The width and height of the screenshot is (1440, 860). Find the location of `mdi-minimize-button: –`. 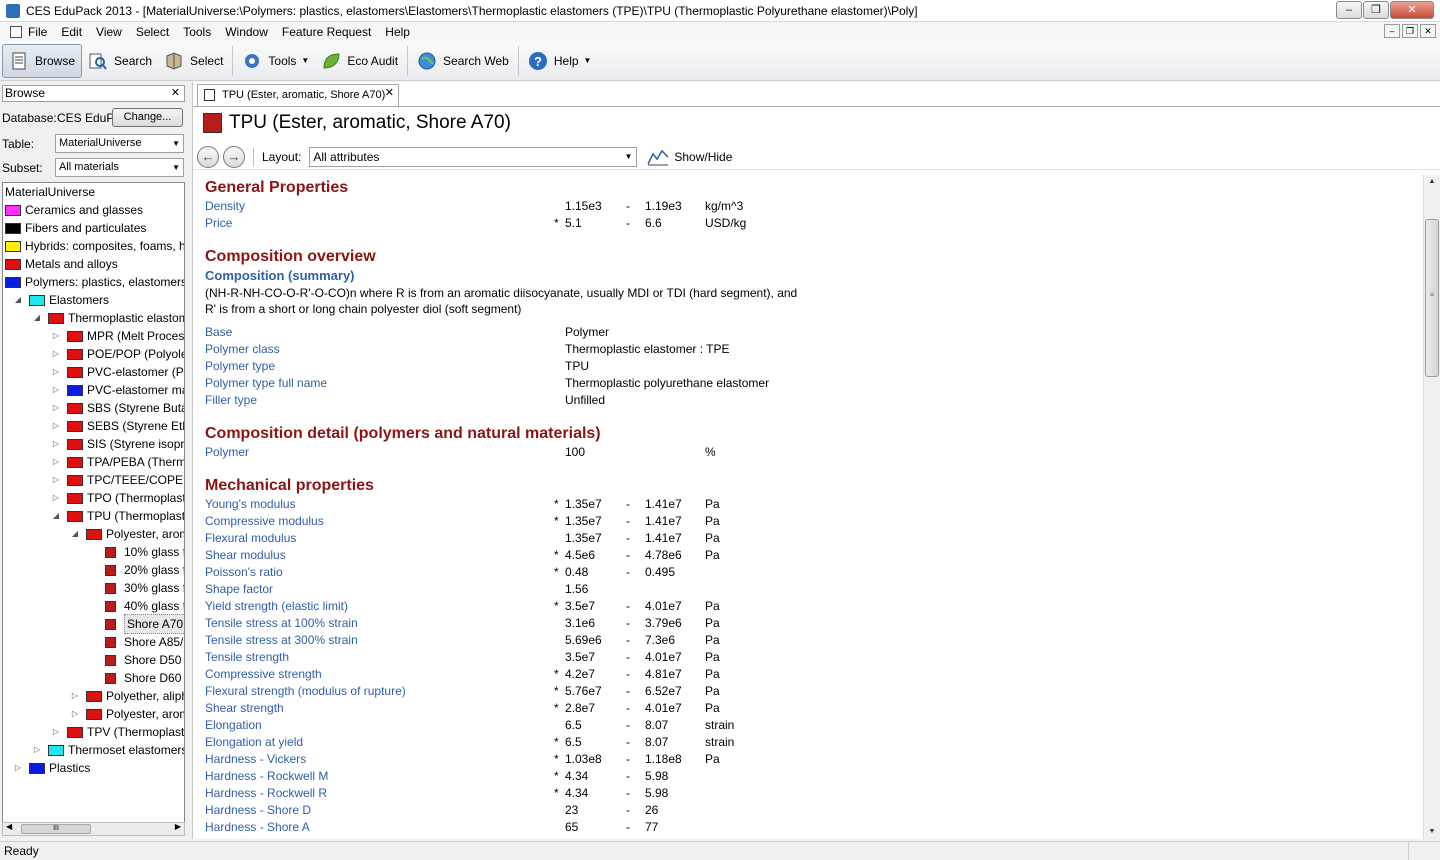

mdi-minimize-button: – is located at coordinates (1392, 31).